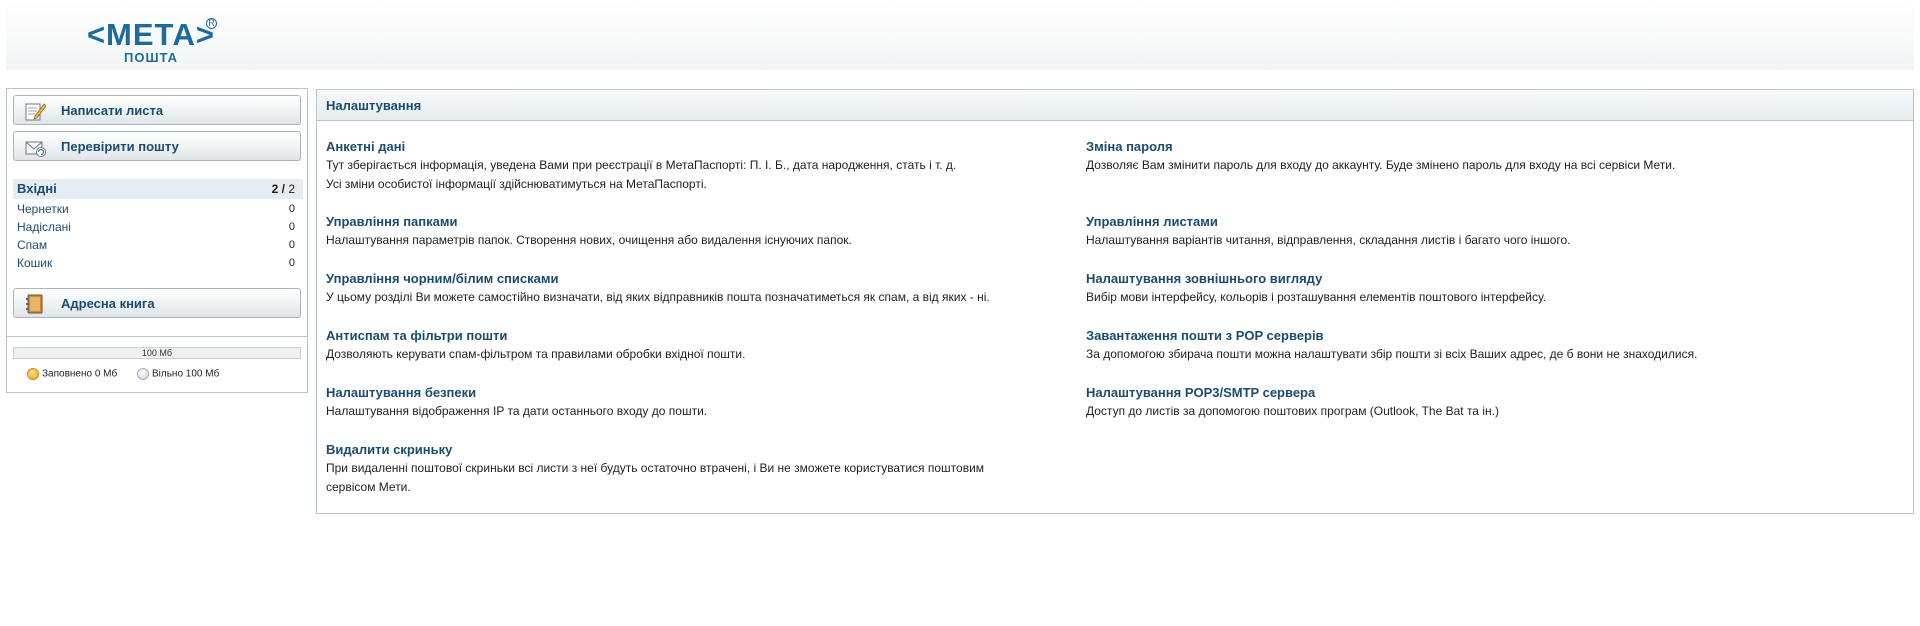  What do you see at coordinates (1456, 336) in the screenshot?
I see `setting-title-link: Завантаження пошти з POP серверів` at bounding box center [1456, 336].